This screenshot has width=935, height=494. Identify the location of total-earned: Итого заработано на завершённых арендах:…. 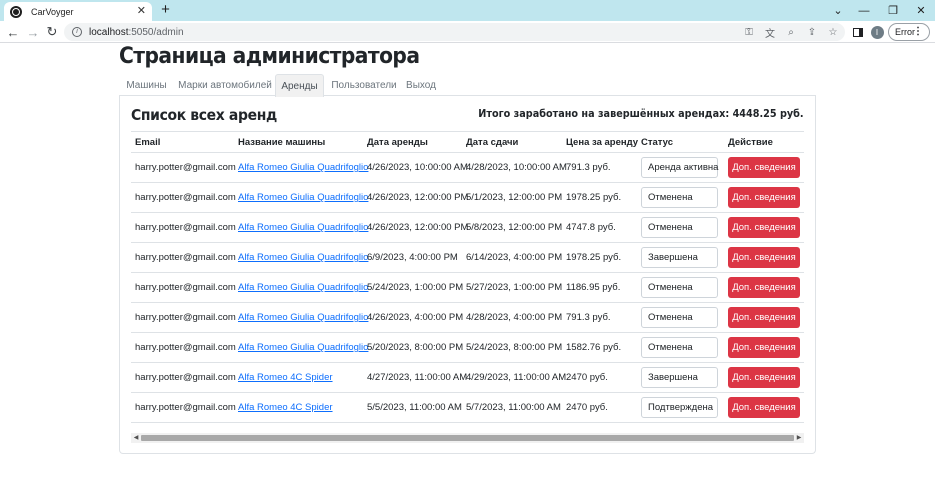
(641, 114).